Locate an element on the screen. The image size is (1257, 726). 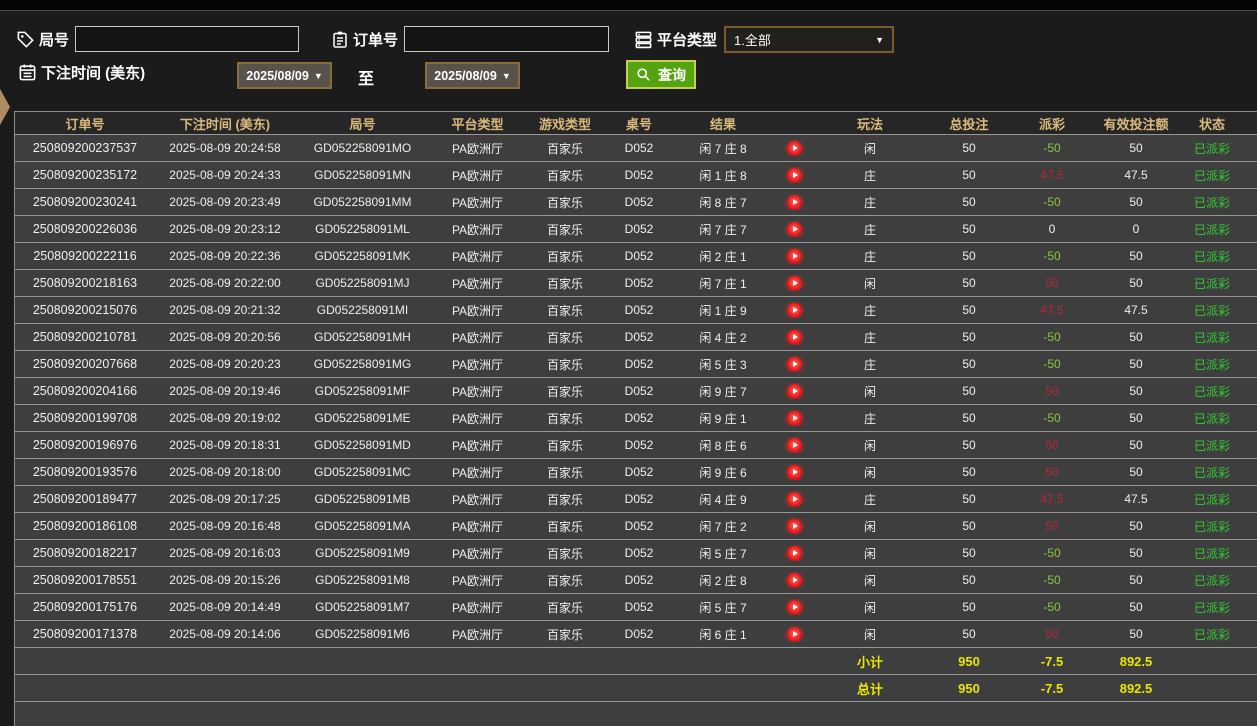
col-header-game-type: 游戏类型 is located at coordinates (564, 124).